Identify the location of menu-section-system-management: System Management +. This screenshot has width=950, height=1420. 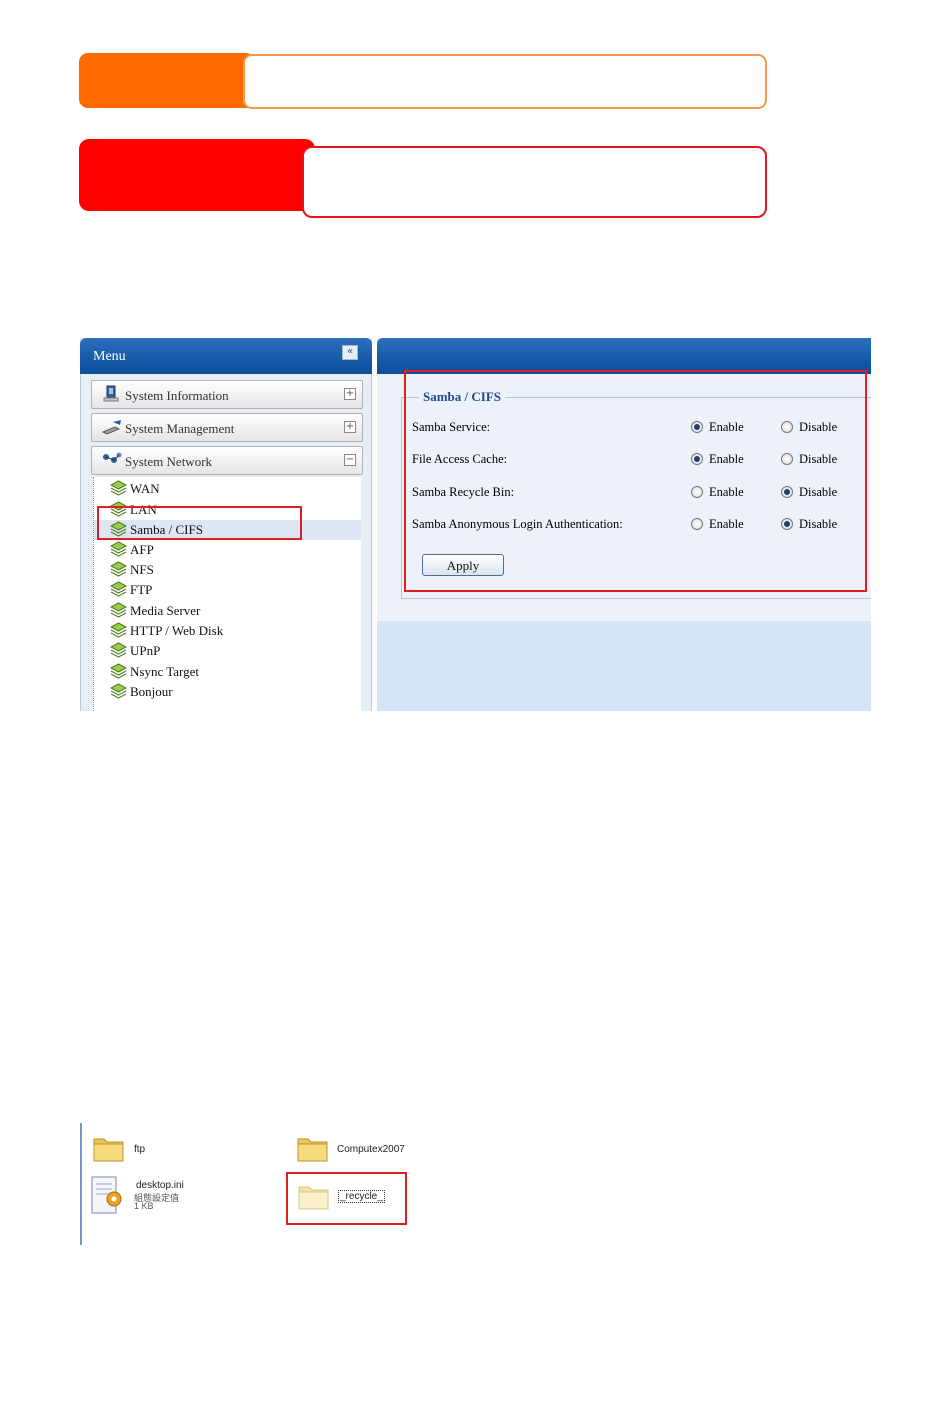
(227, 427).